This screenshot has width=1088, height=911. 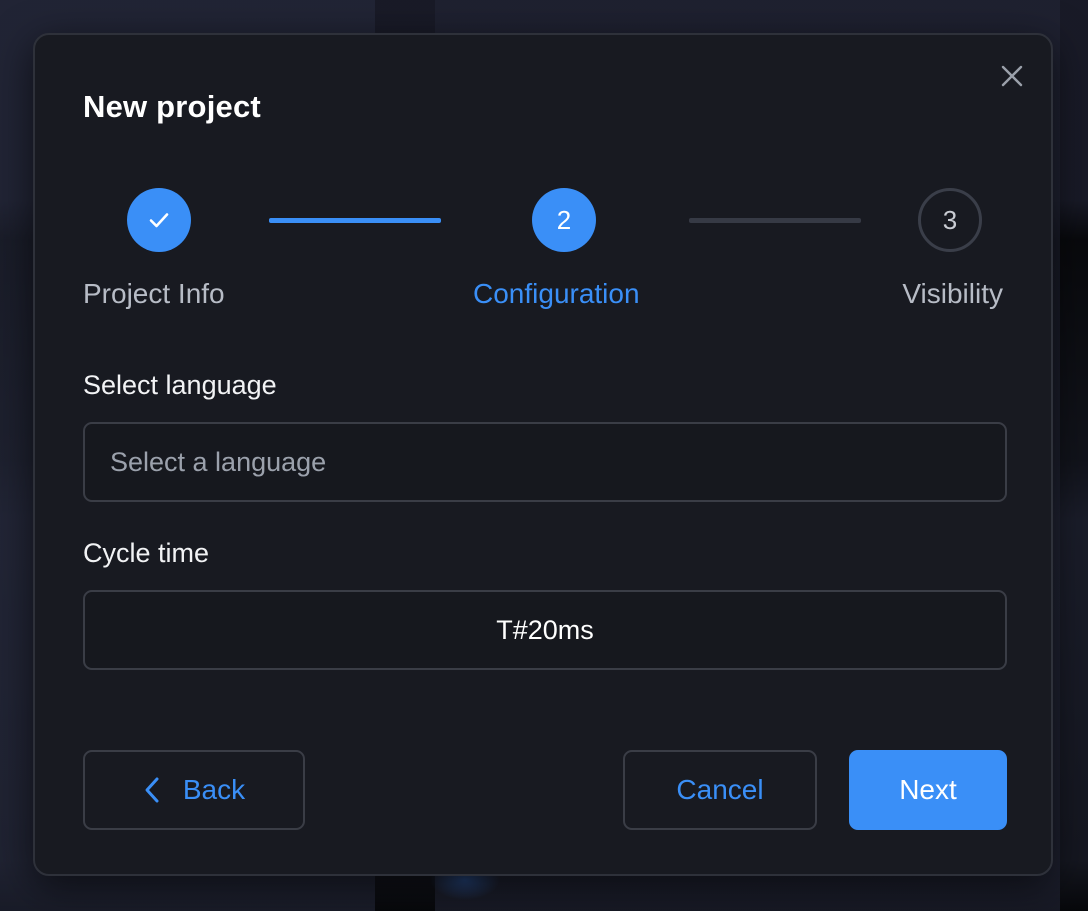 I want to click on checkmark-icon, so click(x=159, y=220).